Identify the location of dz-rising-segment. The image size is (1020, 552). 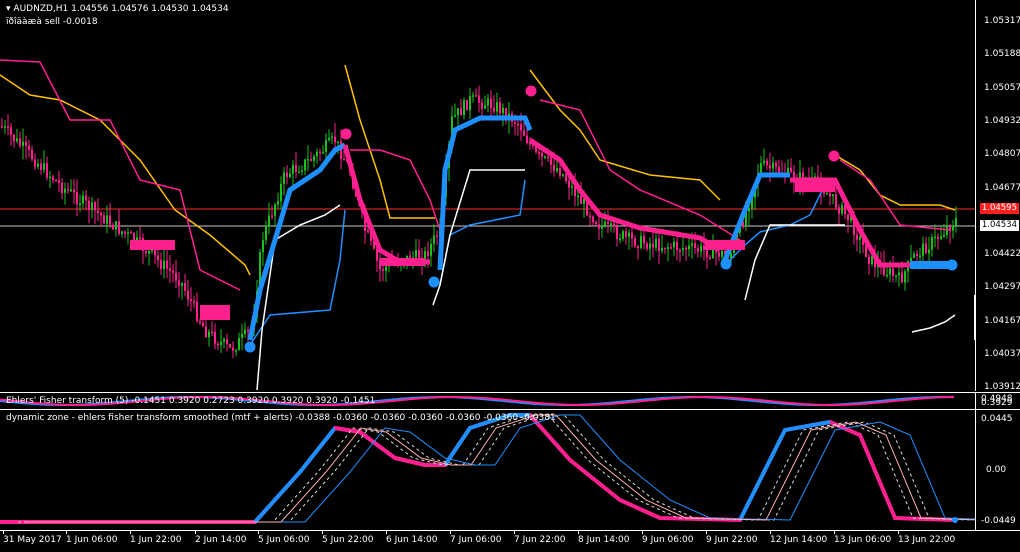
(784, 470).